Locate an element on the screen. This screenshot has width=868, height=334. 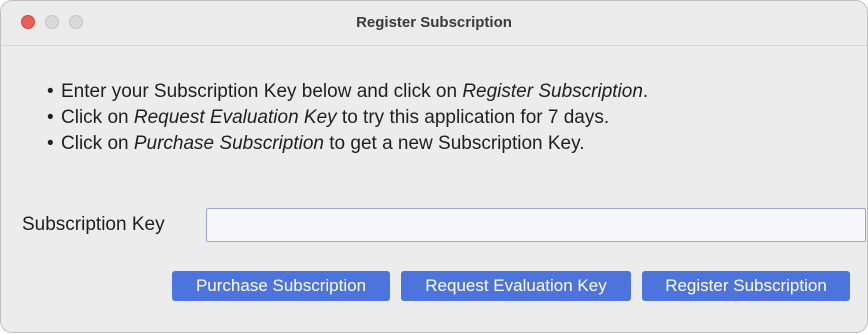
window-title: Register Subscription is located at coordinates (434, 22).